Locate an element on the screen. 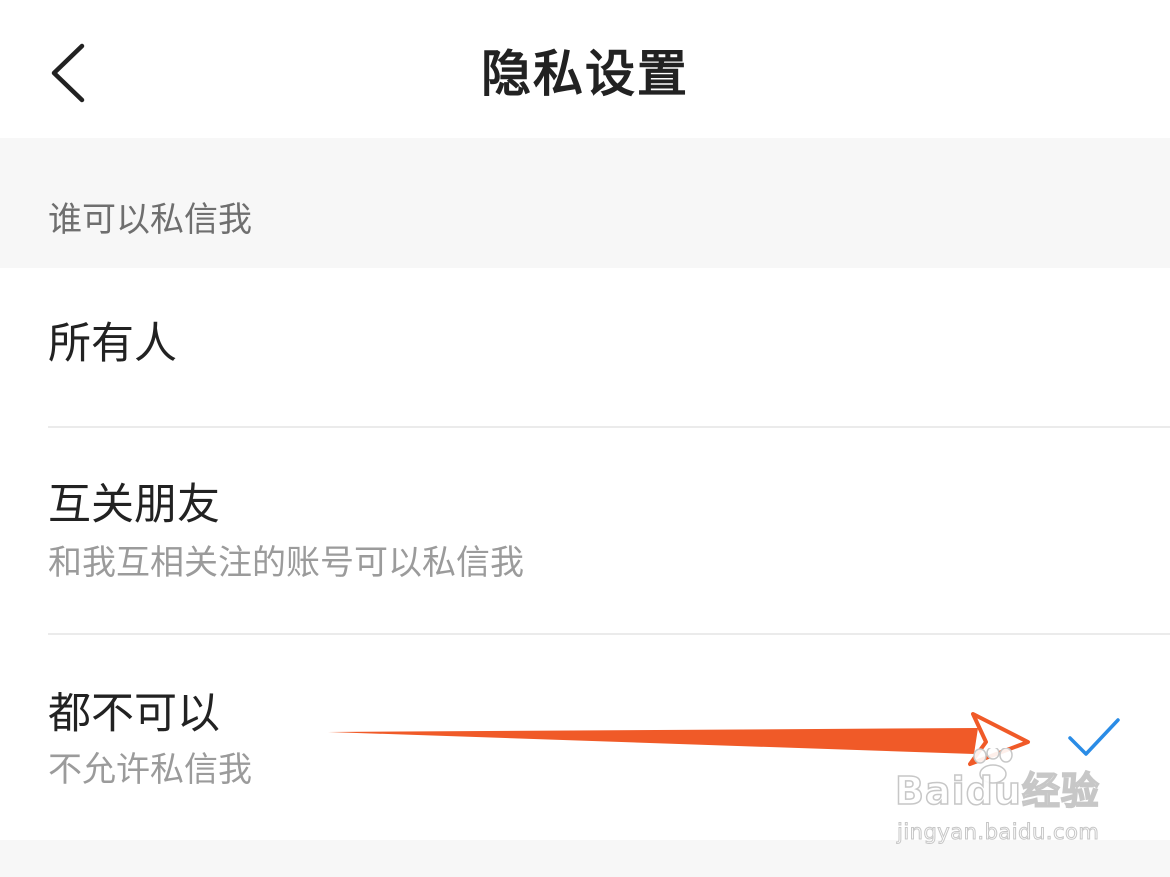 Image resolution: width=1170 pixels, height=877 pixels. option-title: 都不可以 is located at coordinates (134, 714).